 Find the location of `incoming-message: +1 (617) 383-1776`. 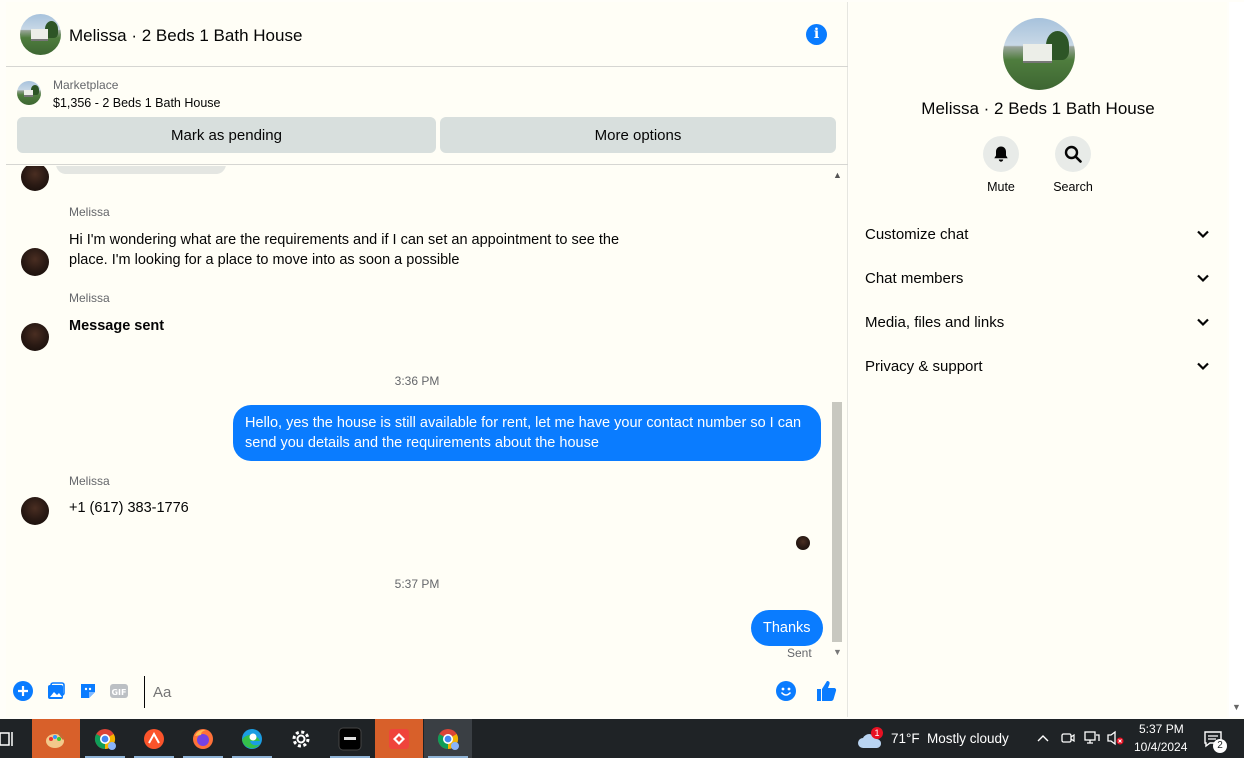

incoming-message: +1 (617) 383-1776 is located at coordinates (129, 508).